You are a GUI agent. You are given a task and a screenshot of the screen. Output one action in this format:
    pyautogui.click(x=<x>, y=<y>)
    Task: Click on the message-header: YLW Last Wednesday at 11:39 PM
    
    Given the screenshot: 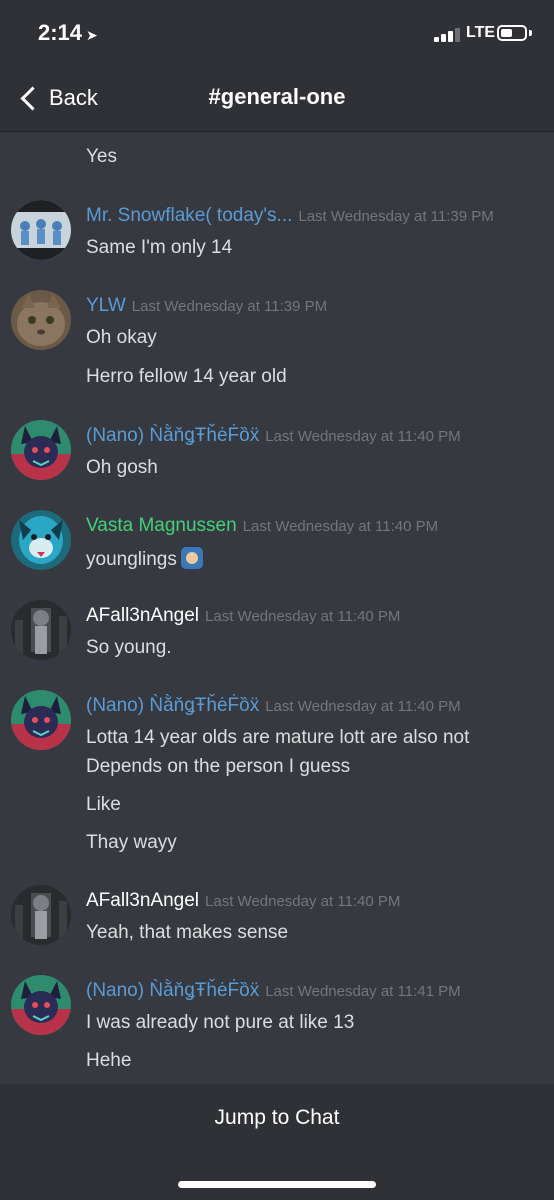 What is the action you would take?
    pyautogui.click(x=206, y=306)
    